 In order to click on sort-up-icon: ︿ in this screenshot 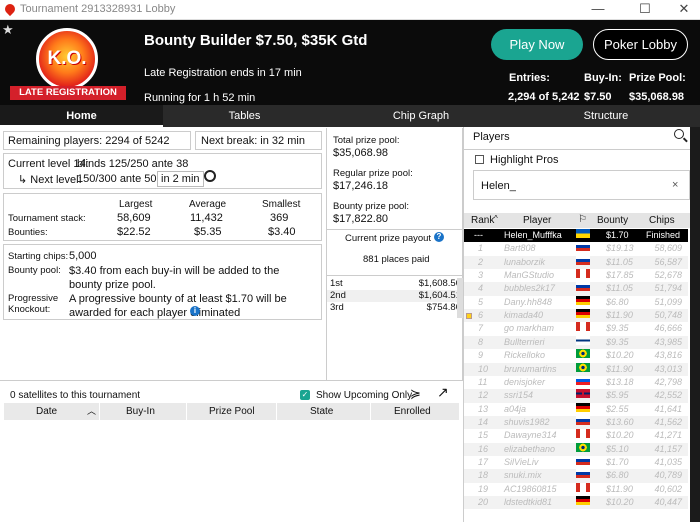, I will do `click(91, 411)`.